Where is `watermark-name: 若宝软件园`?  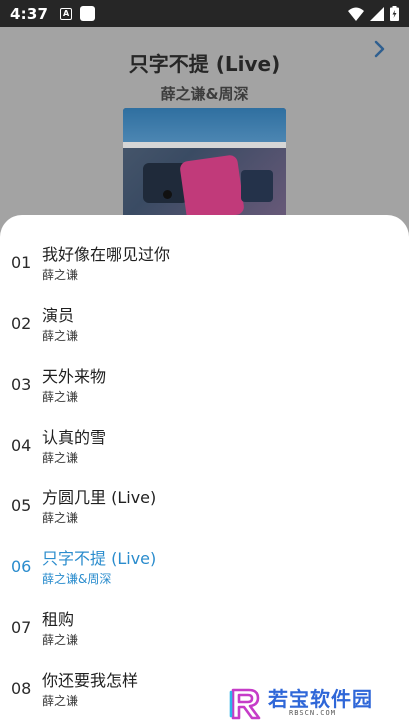
watermark-name: 若宝软件园 is located at coordinates (320, 699).